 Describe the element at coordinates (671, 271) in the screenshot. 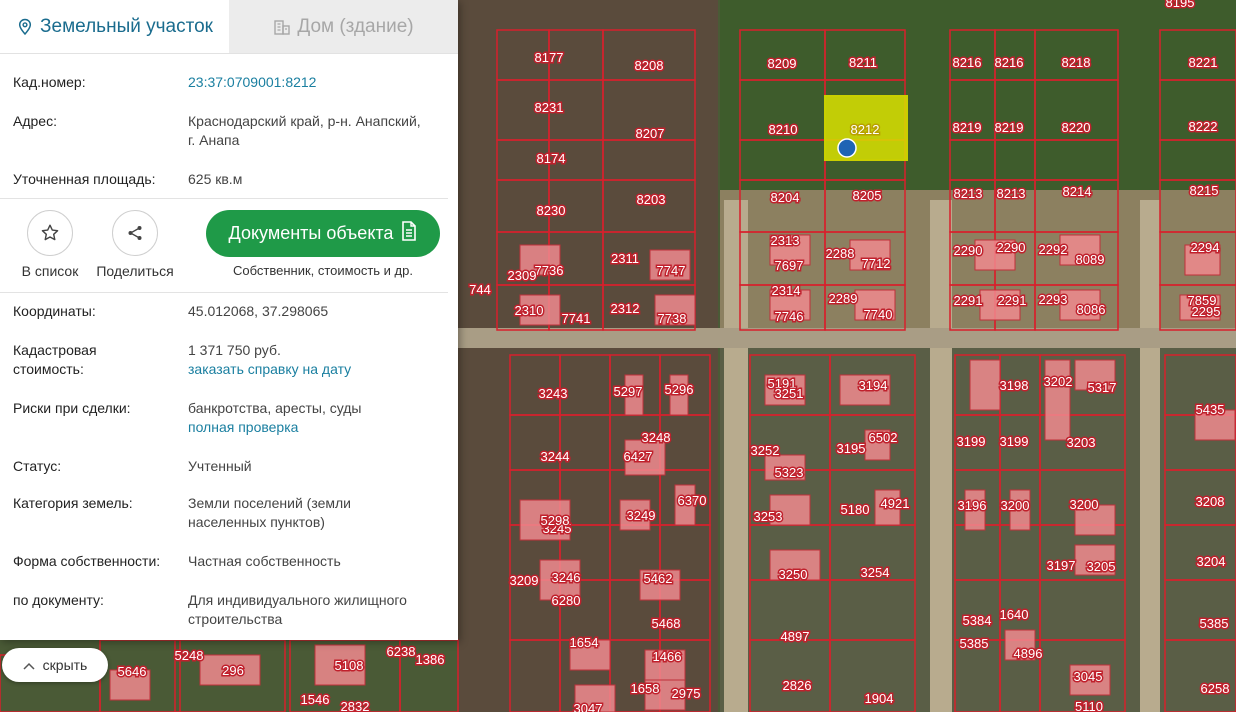

I see `parcel-label: 7747` at that location.